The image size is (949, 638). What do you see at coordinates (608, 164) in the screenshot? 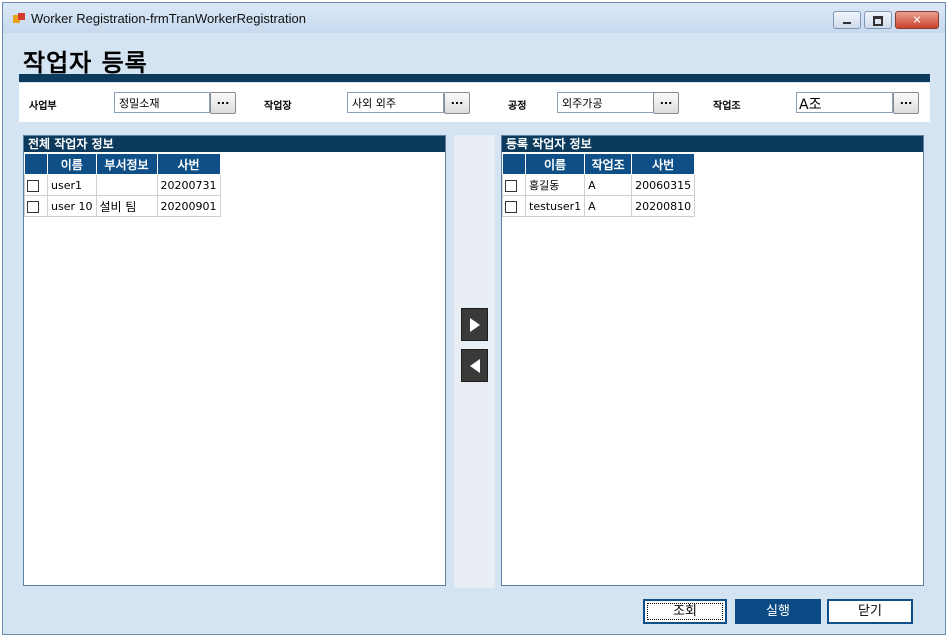
I see `column-header-team: 작업조` at bounding box center [608, 164].